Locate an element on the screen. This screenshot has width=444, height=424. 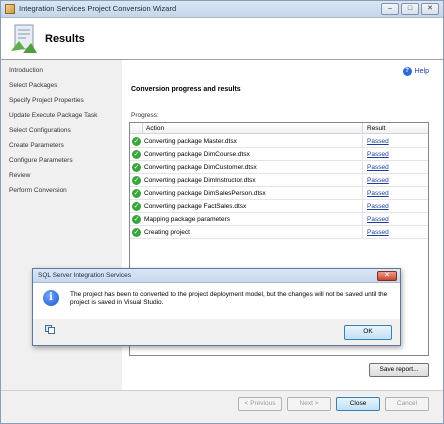
close-window-button: ✕ is located at coordinates (430, 9).